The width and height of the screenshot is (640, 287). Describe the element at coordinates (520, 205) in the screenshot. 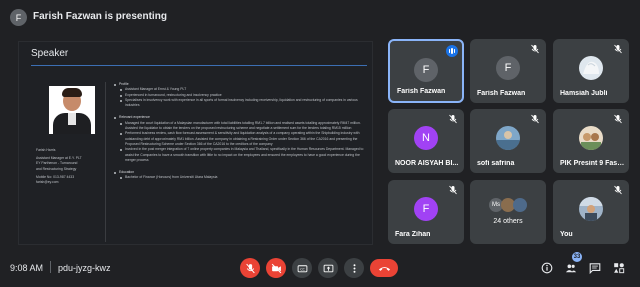

I see `other-avatar` at that location.